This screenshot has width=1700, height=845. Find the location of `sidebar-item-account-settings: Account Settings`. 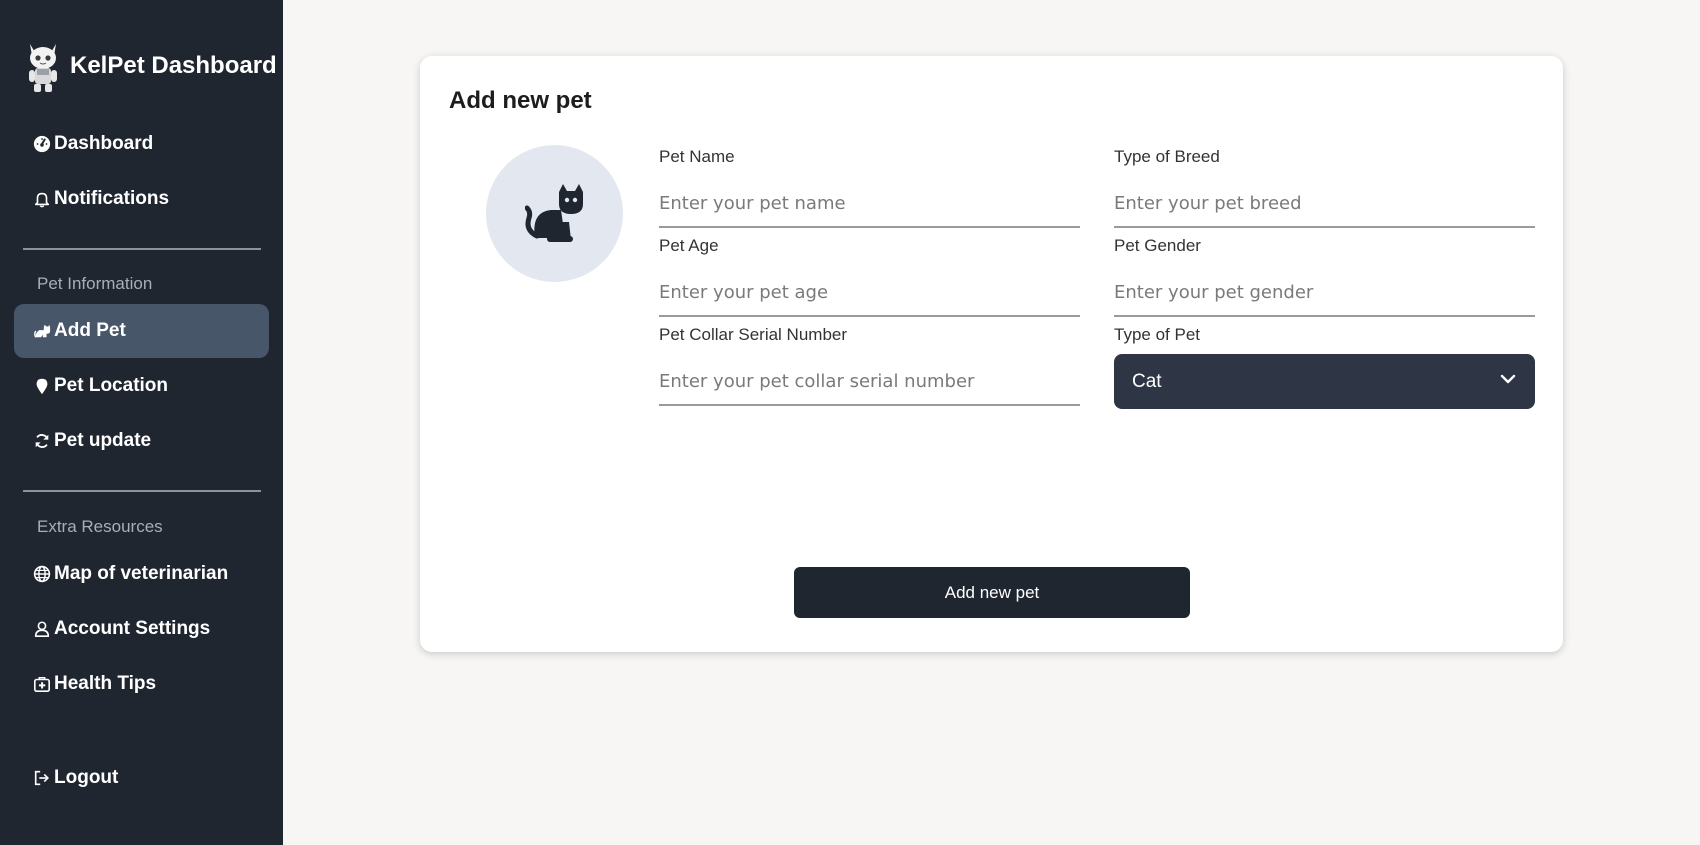

sidebar-item-account-settings: Account Settings is located at coordinates (141, 629).